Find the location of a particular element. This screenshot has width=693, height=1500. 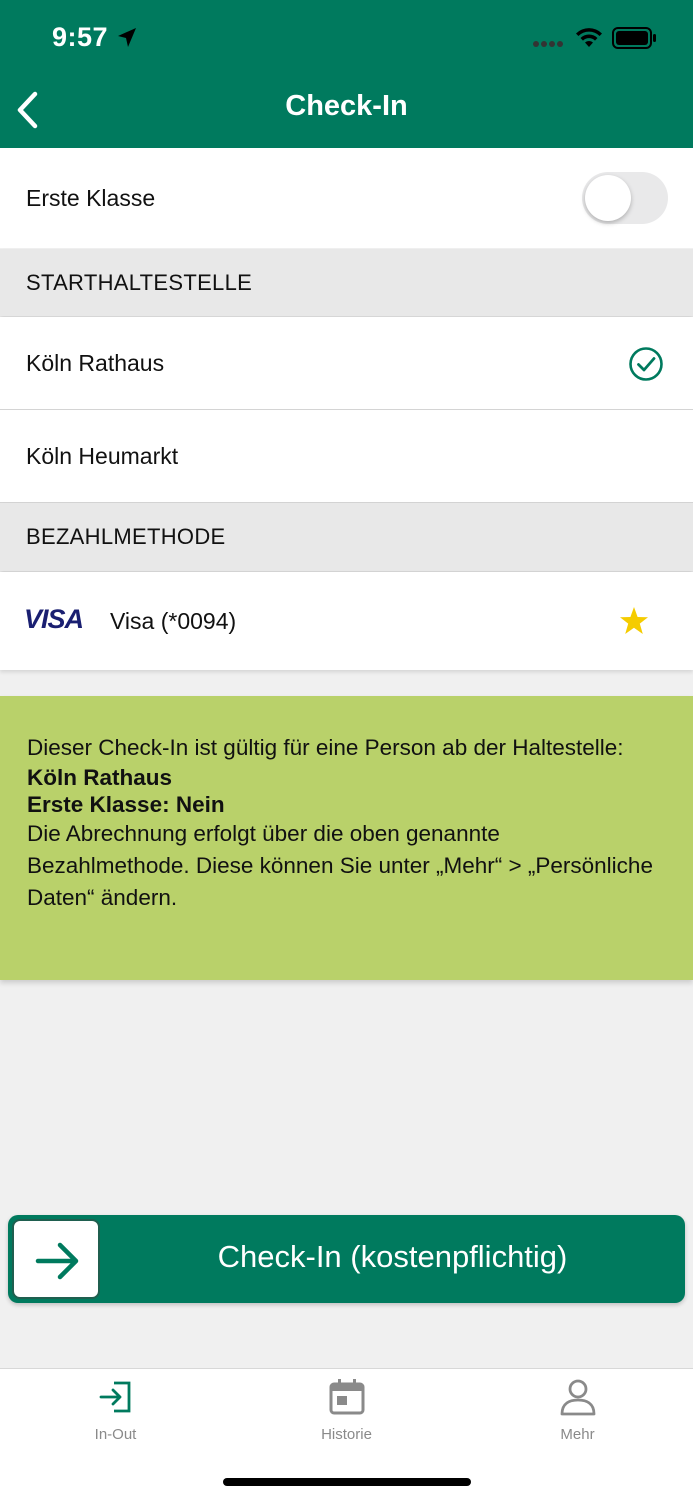

signal-icon is located at coordinates (548, 44).